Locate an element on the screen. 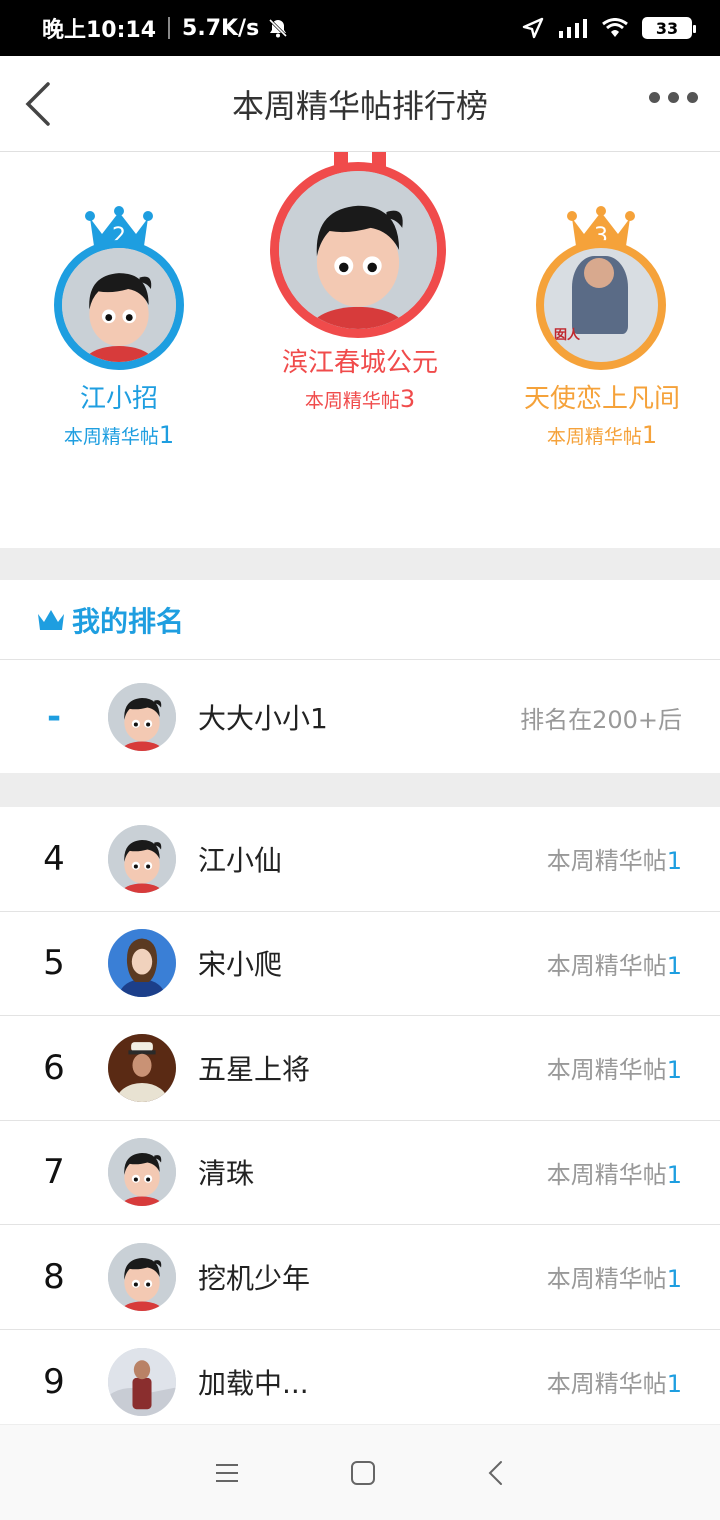 The image size is (720, 1520). avatar: 囡人 is located at coordinates (601, 305).